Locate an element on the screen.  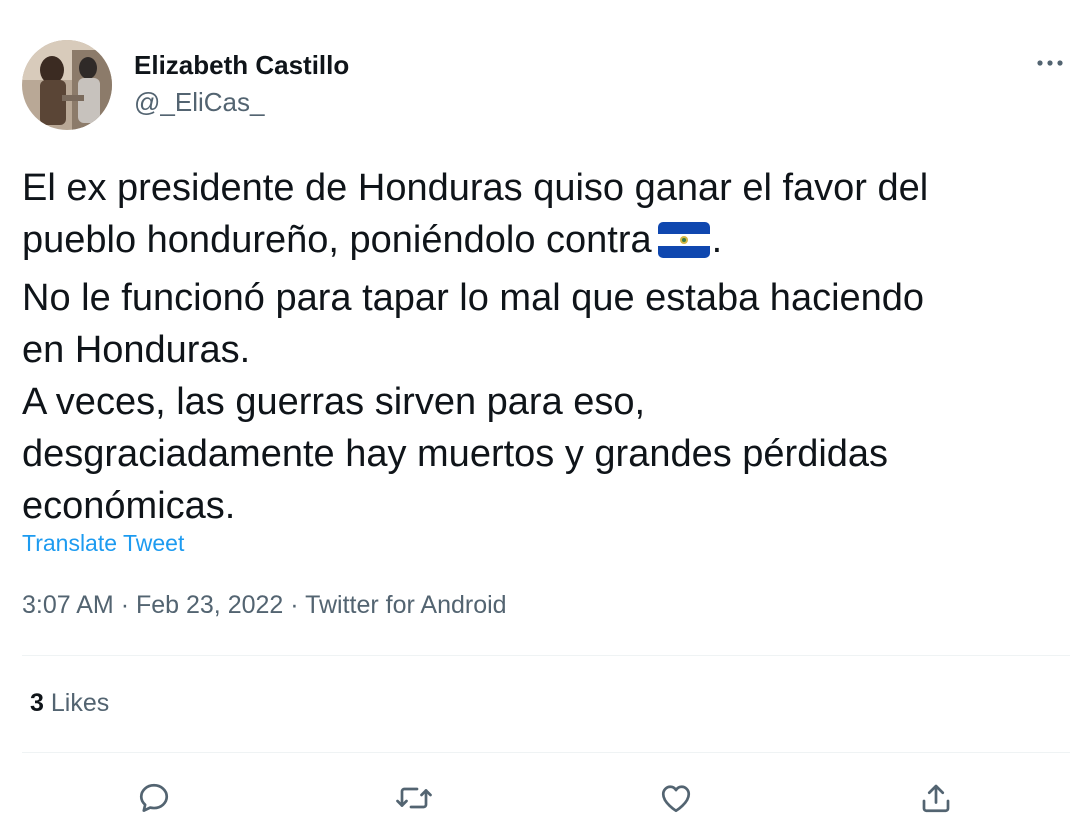
more-icon is located at coordinates (1050, 63).